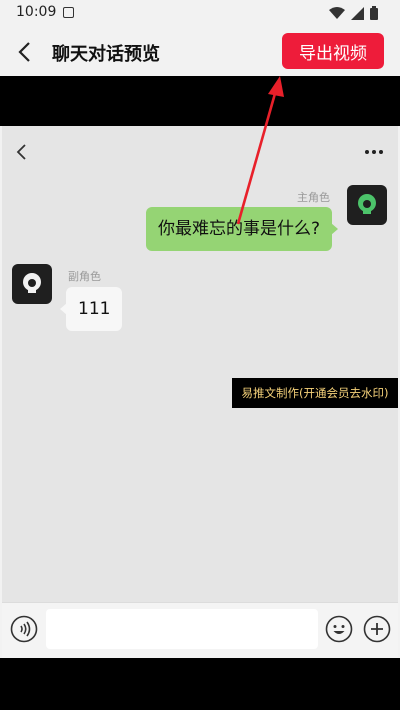 The width and height of the screenshot is (400, 710). What do you see at coordinates (106, 54) in the screenshot?
I see `page-title: 聊天对话预览` at bounding box center [106, 54].